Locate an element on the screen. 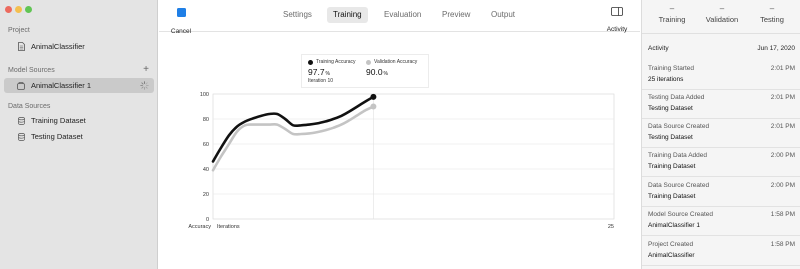 The height and width of the screenshot is (269, 800). sidebar-item-training-dataset: Training Dataset is located at coordinates (79, 120).